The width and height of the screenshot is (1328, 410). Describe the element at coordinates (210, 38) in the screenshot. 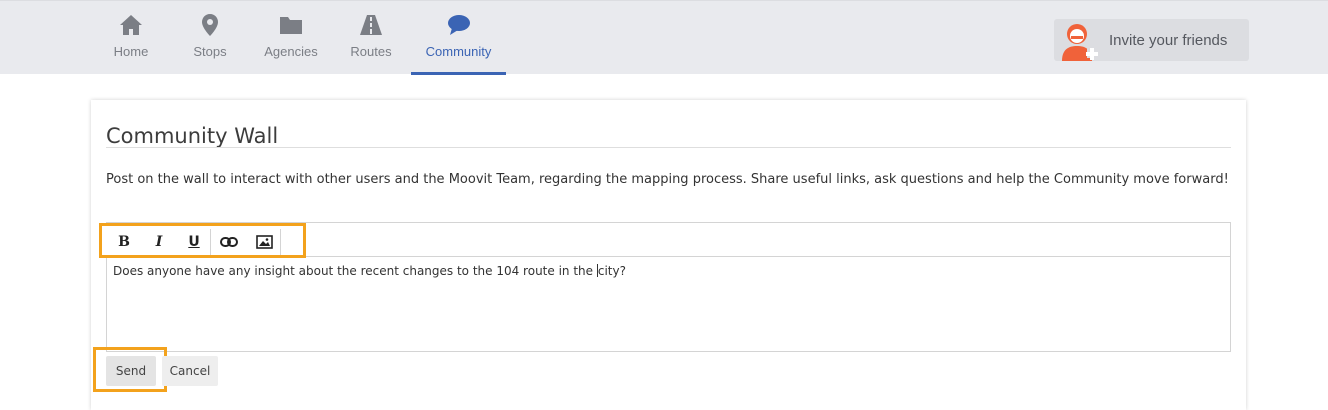

I see `tab-stops: Stops` at that location.